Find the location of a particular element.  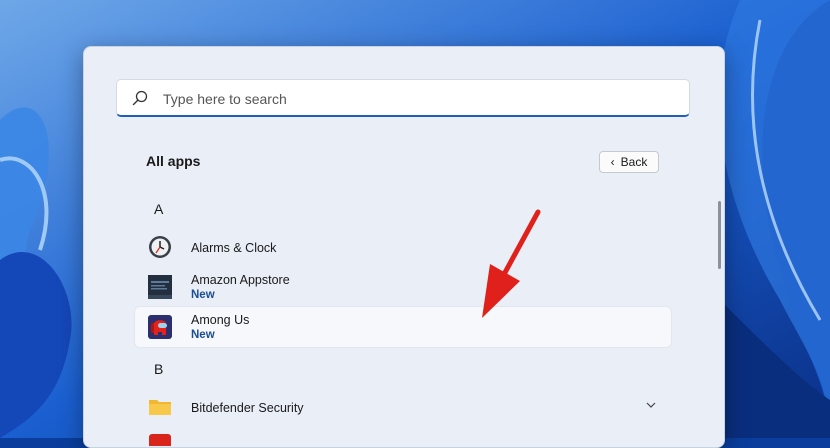

search-input is located at coordinates (413, 99).